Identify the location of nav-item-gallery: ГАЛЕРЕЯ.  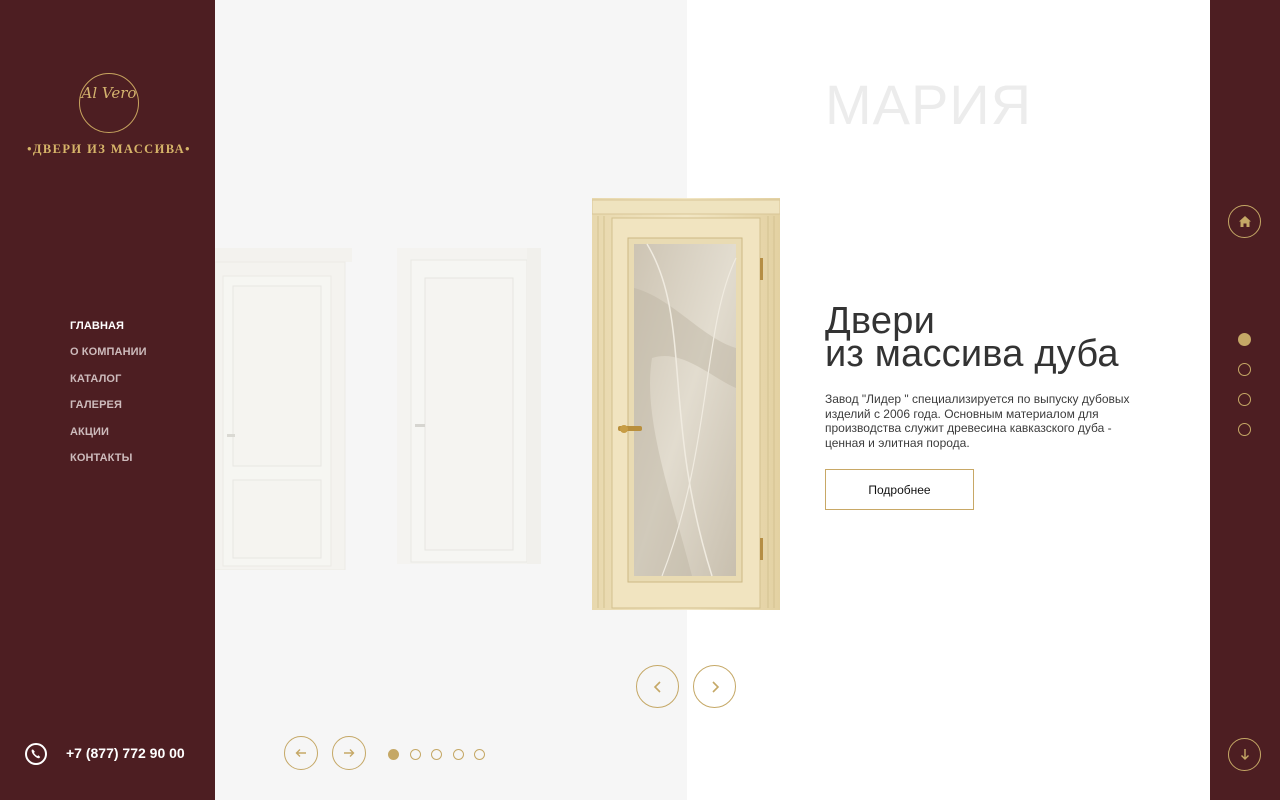
(108, 412).